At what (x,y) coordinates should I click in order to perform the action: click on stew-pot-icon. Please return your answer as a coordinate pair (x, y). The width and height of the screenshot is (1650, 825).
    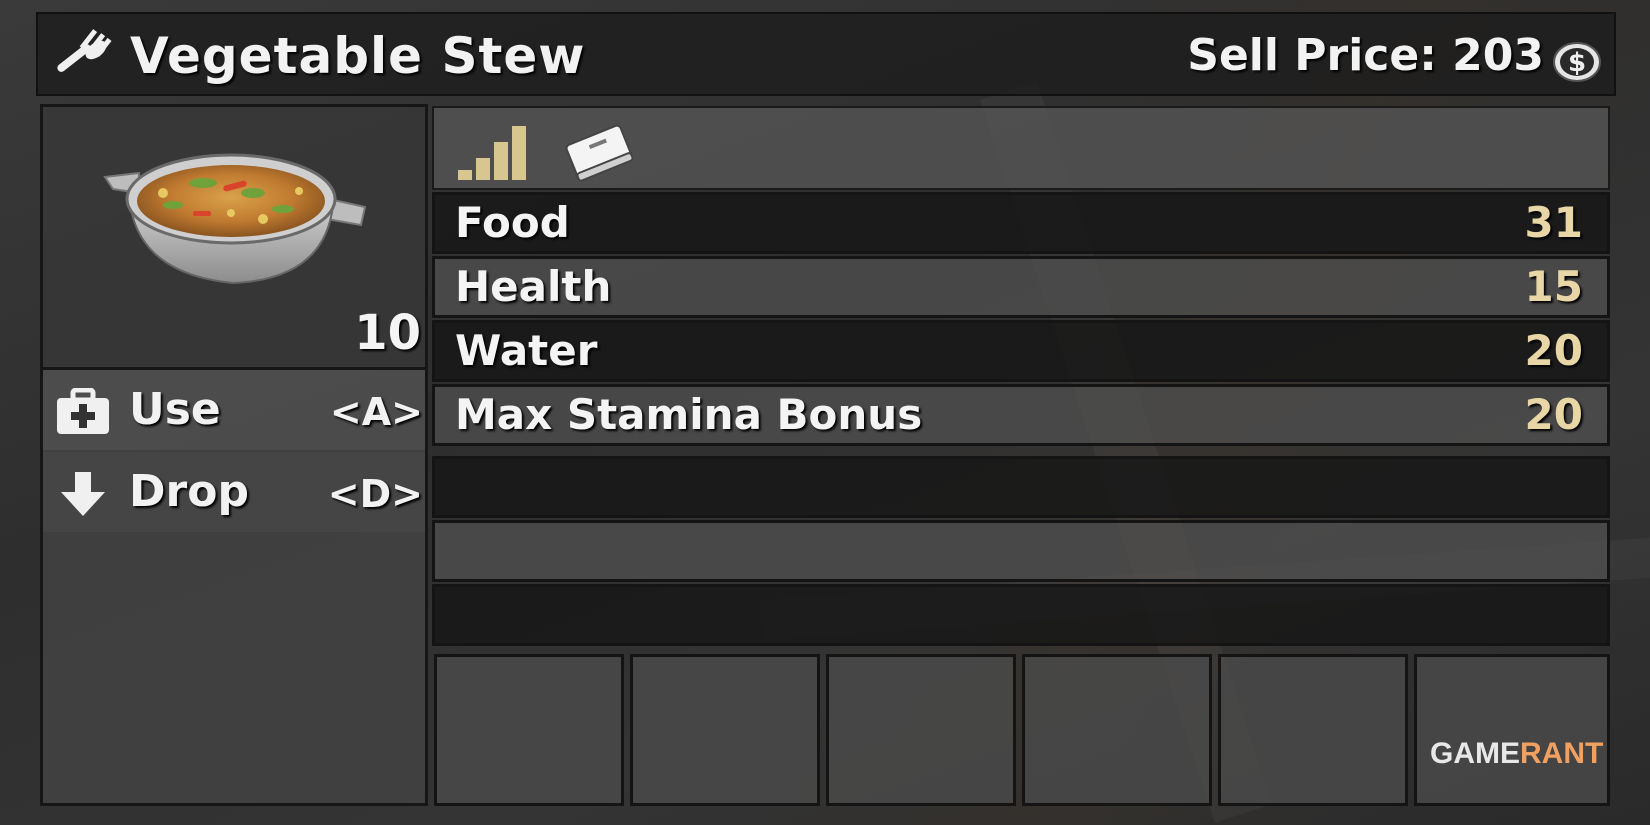
    Looking at the image, I should click on (235, 219).